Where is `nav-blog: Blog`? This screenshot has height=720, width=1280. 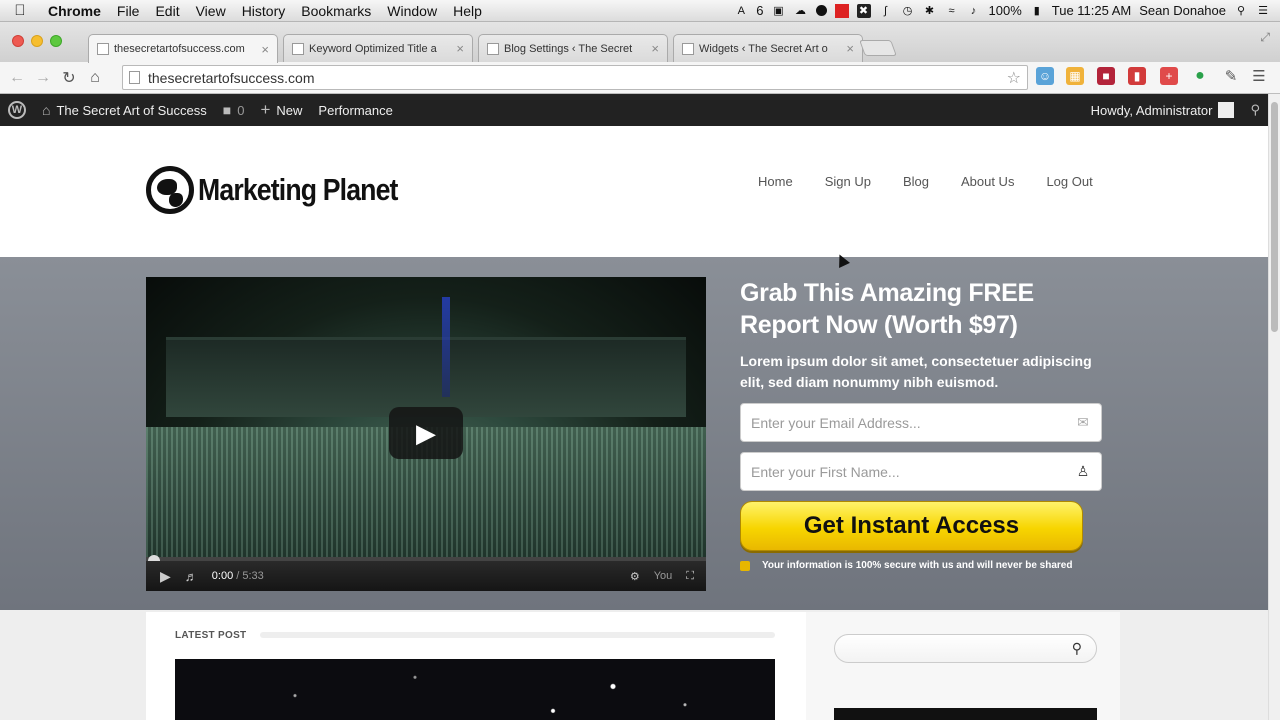
nav-blog: Blog is located at coordinates (916, 181).